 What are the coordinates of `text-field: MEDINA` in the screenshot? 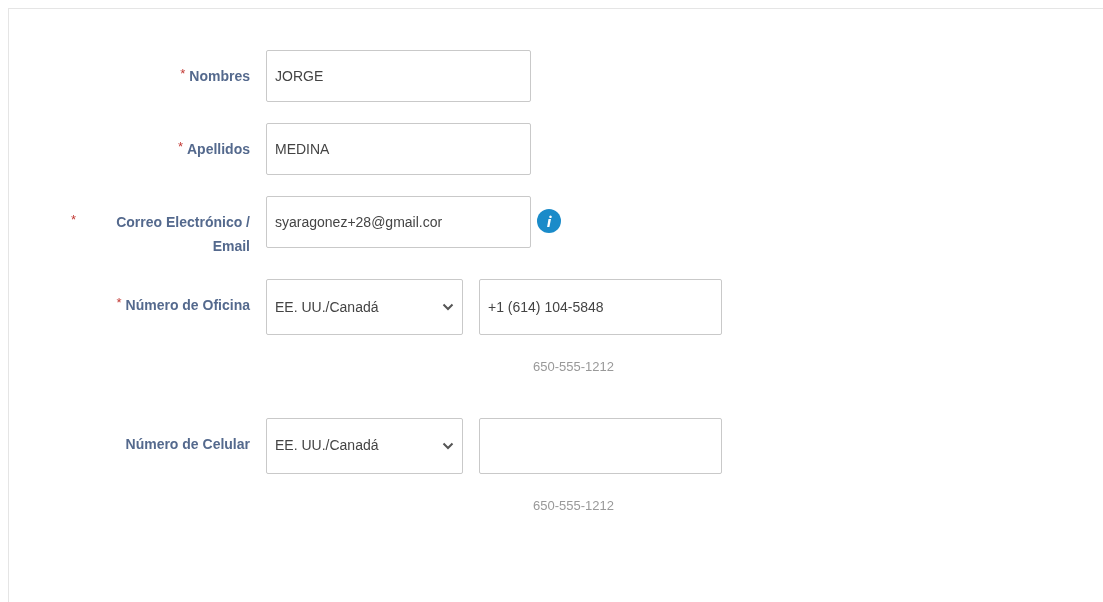 It's located at (398, 149).